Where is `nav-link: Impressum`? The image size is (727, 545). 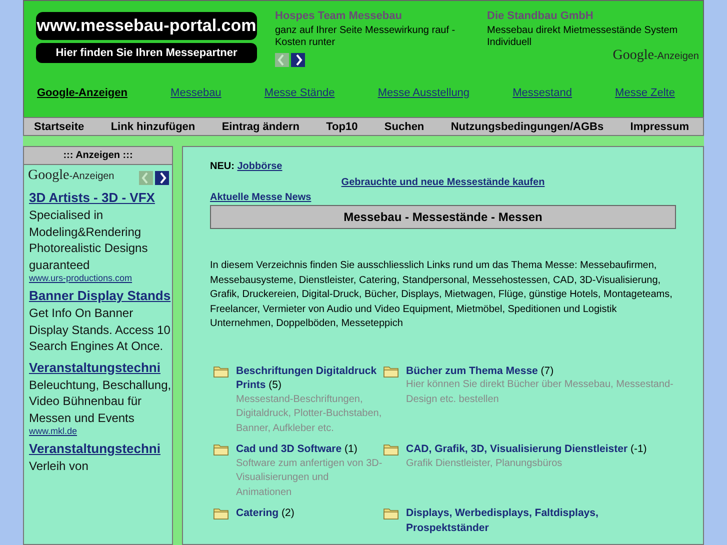
nav-link: Impressum is located at coordinates (659, 126).